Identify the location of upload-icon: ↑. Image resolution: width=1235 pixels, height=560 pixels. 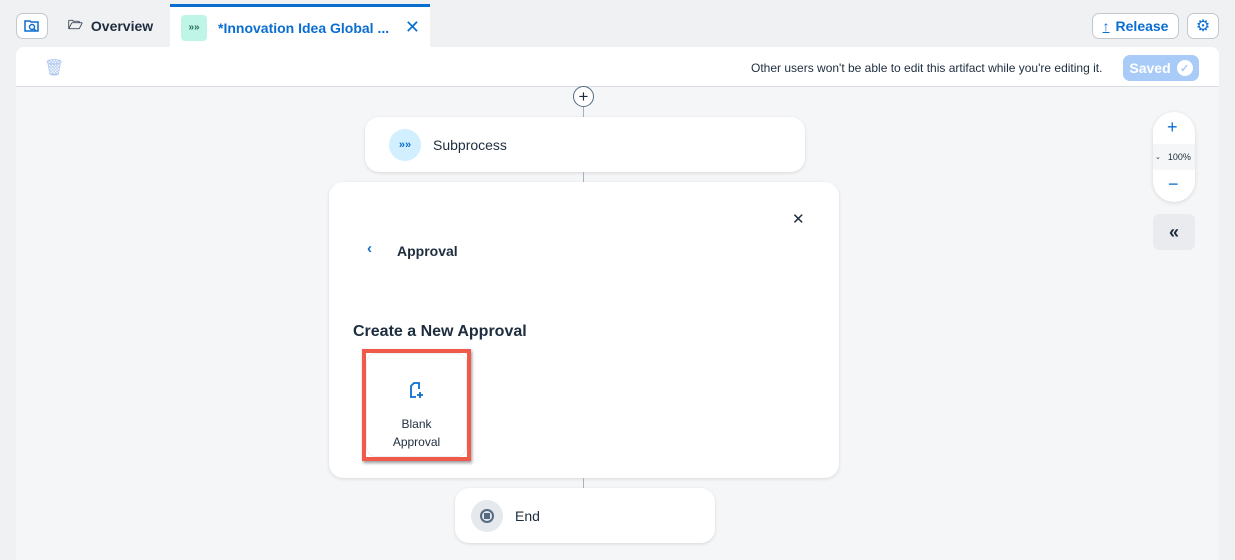
(1106, 26).